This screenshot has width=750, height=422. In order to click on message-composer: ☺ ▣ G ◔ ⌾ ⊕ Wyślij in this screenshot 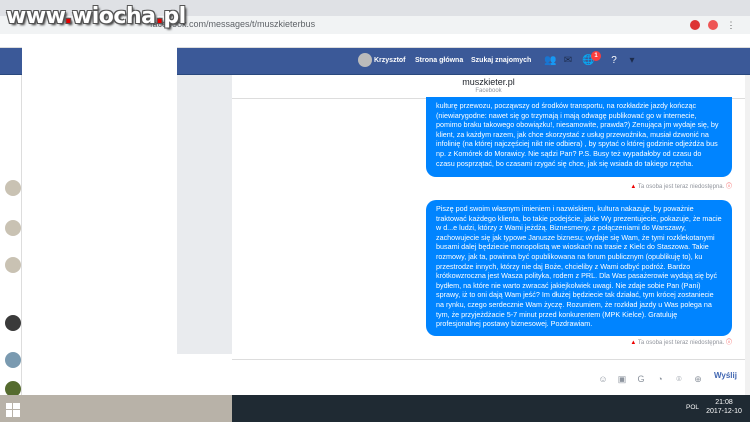, I will do `click(488, 377)`.